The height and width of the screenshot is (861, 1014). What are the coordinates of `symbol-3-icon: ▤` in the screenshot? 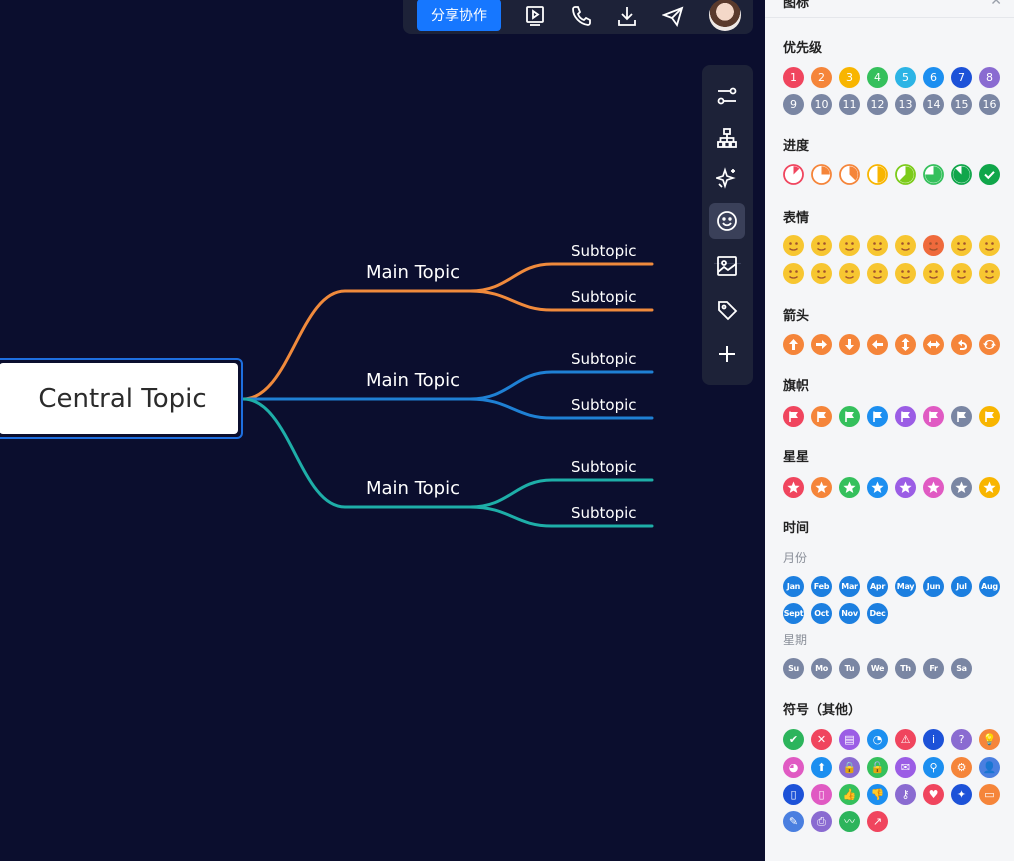 It's located at (849, 739).